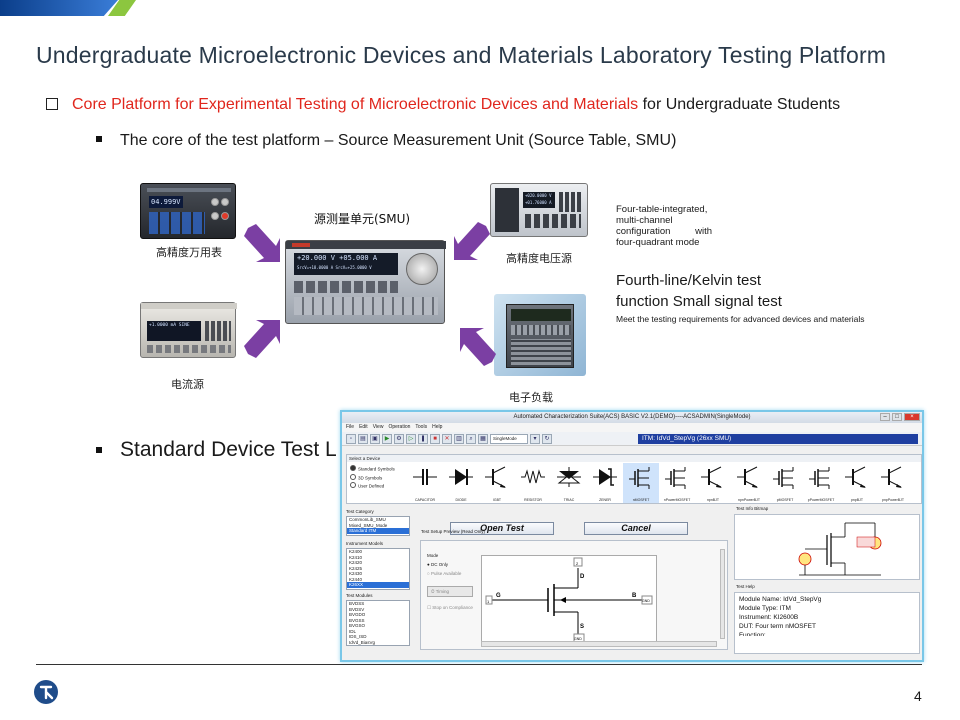 The height and width of the screenshot is (720, 960). What do you see at coordinates (99, 139) in the screenshot?
I see `square-bullet-icon` at bounding box center [99, 139].